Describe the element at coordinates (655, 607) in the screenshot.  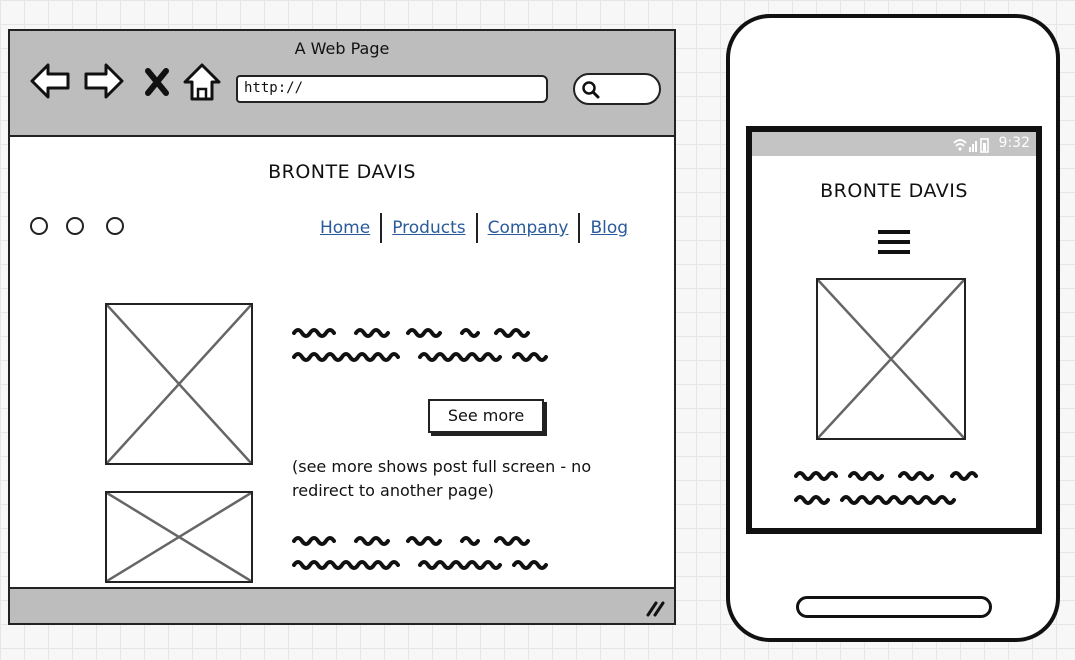
I see `resize-grip-icon` at that location.